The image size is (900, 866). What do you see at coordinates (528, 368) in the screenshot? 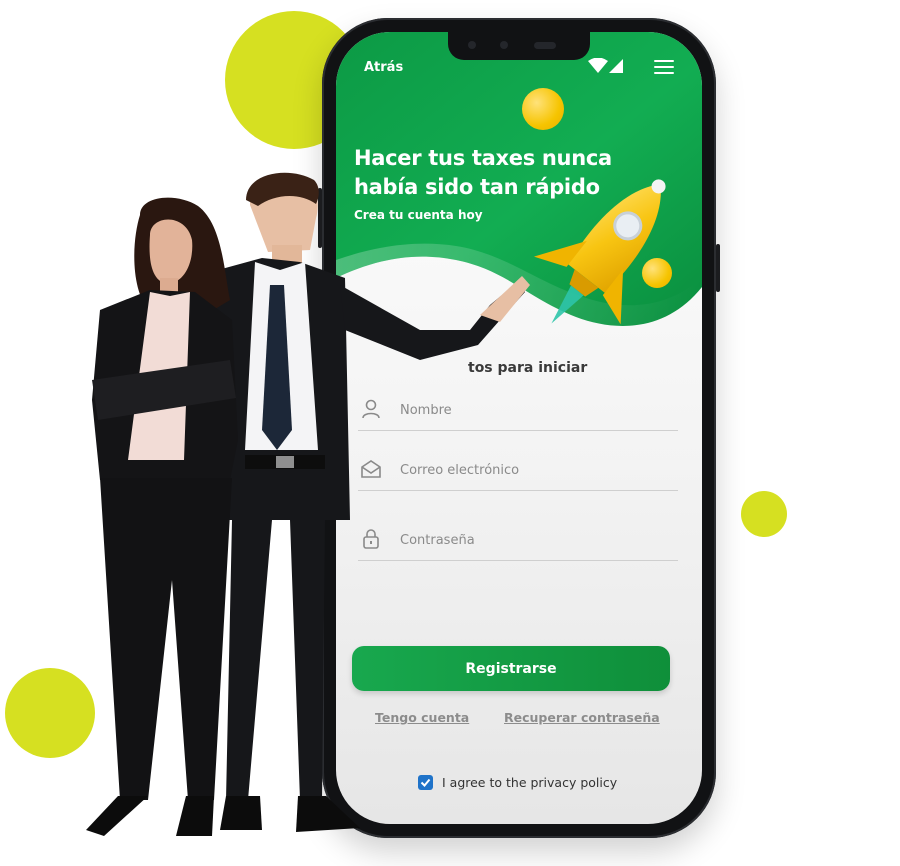
I see `form-heading: tos para iniciar` at bounding box center [528, 368].